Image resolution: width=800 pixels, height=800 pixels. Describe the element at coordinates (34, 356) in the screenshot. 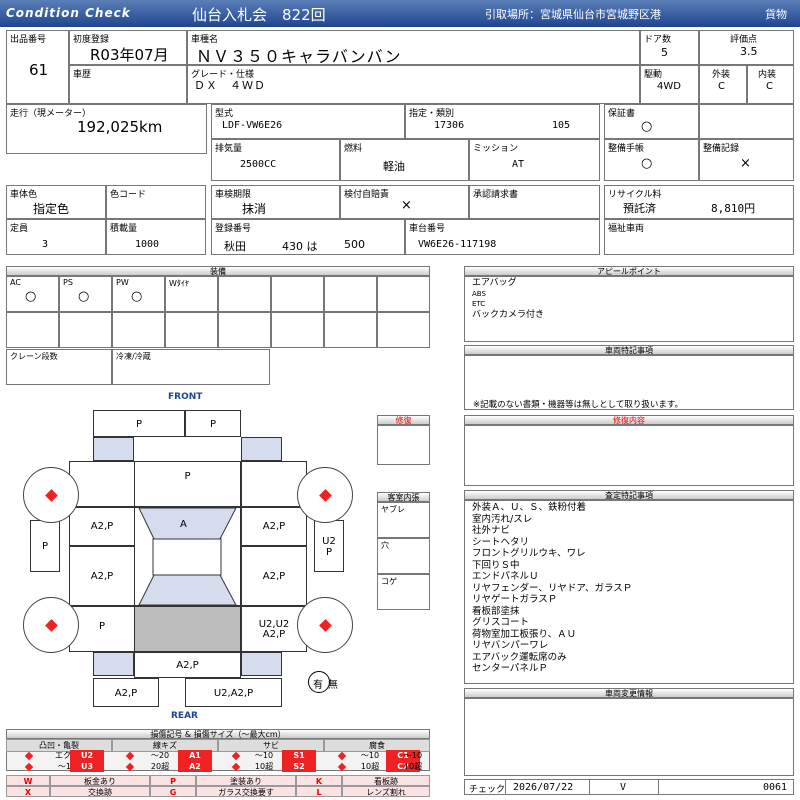

I see `equip-crane-label: クレーン段数` at that location.